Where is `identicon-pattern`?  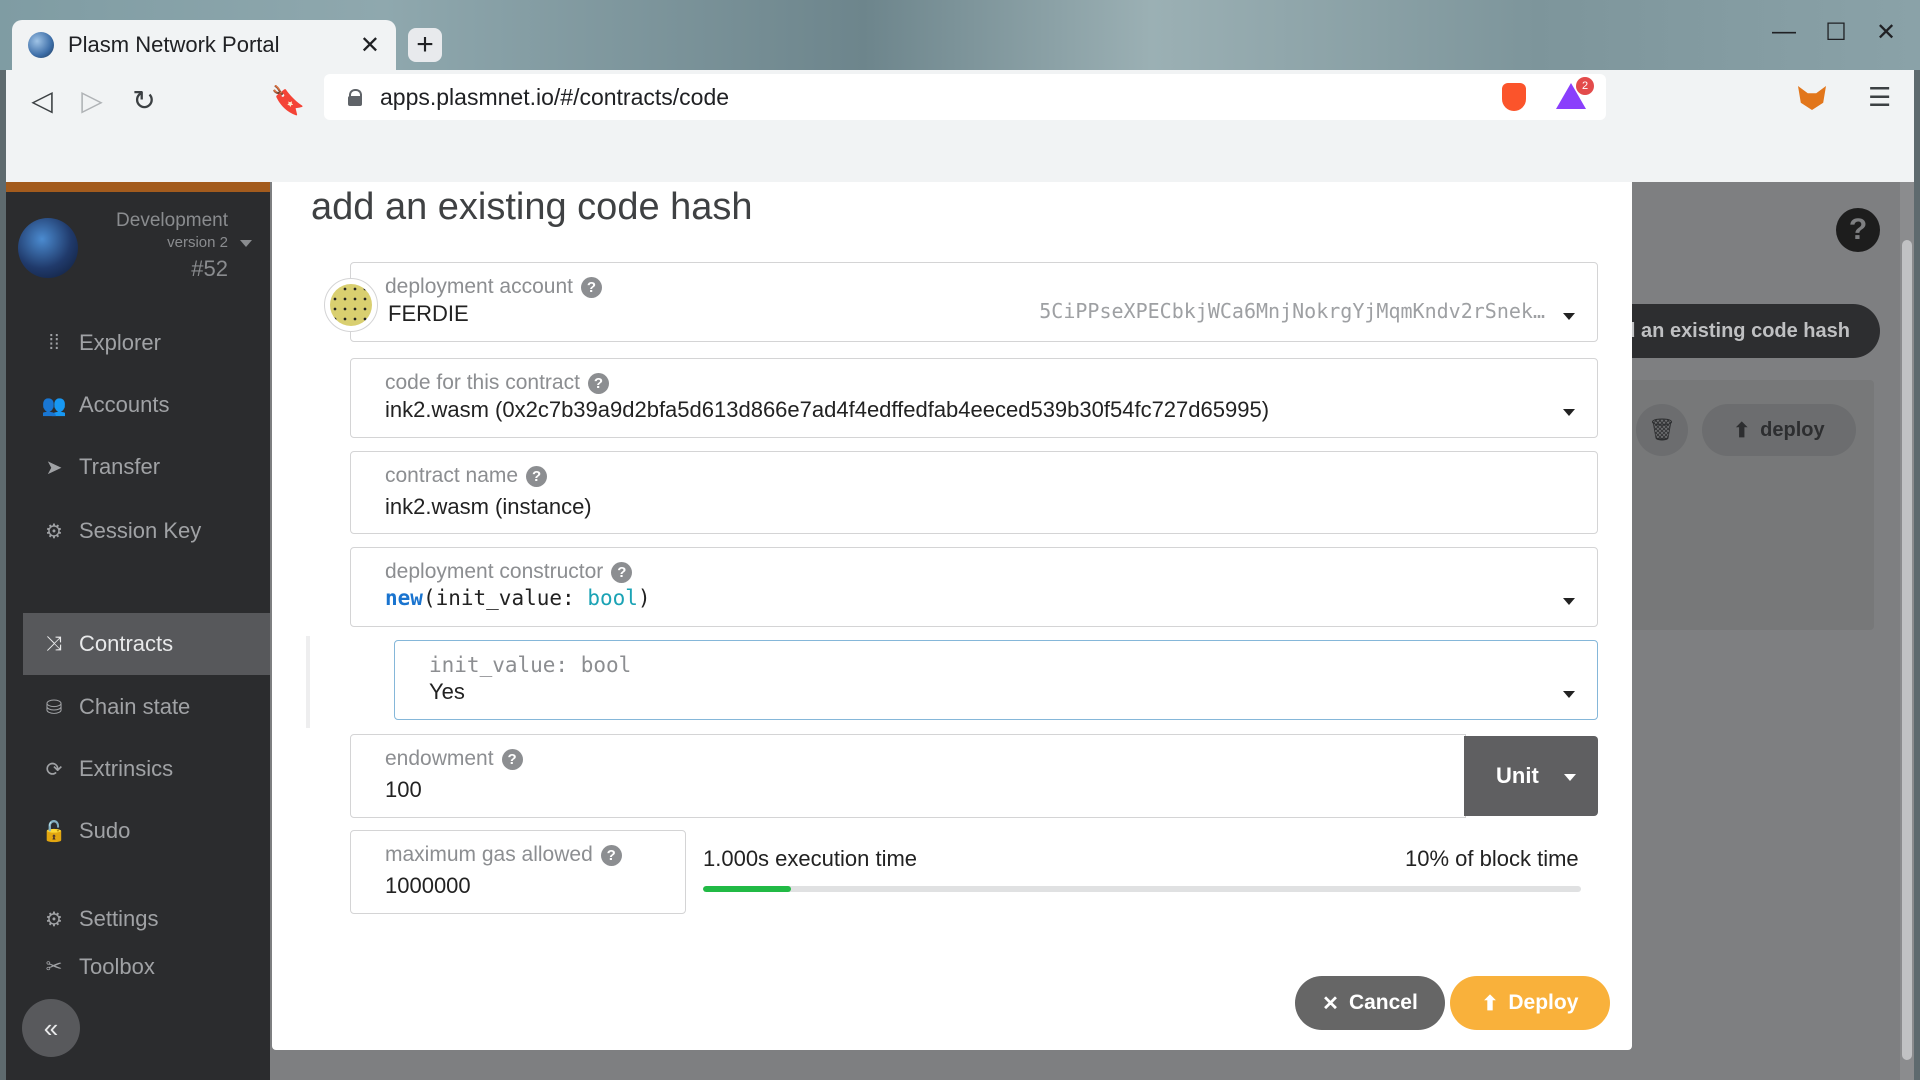
identicon-pattern is located at coordinates (351, 305).